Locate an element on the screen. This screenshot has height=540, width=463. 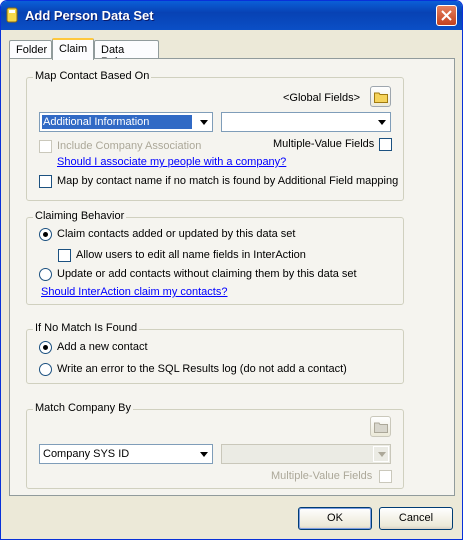
claiming-legend: Claiming Behavior is located at coordinates (80, 216).